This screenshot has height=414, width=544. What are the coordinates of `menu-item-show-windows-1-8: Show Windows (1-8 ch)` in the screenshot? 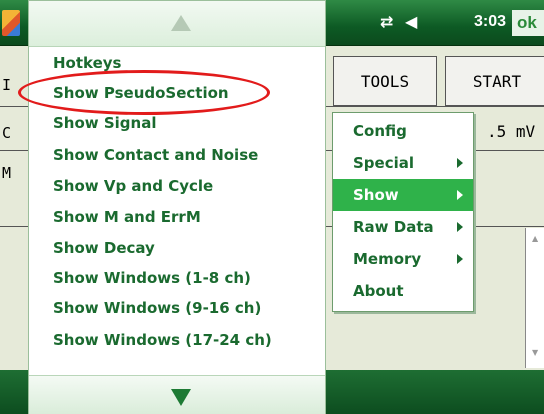 It's located at (152, 278).